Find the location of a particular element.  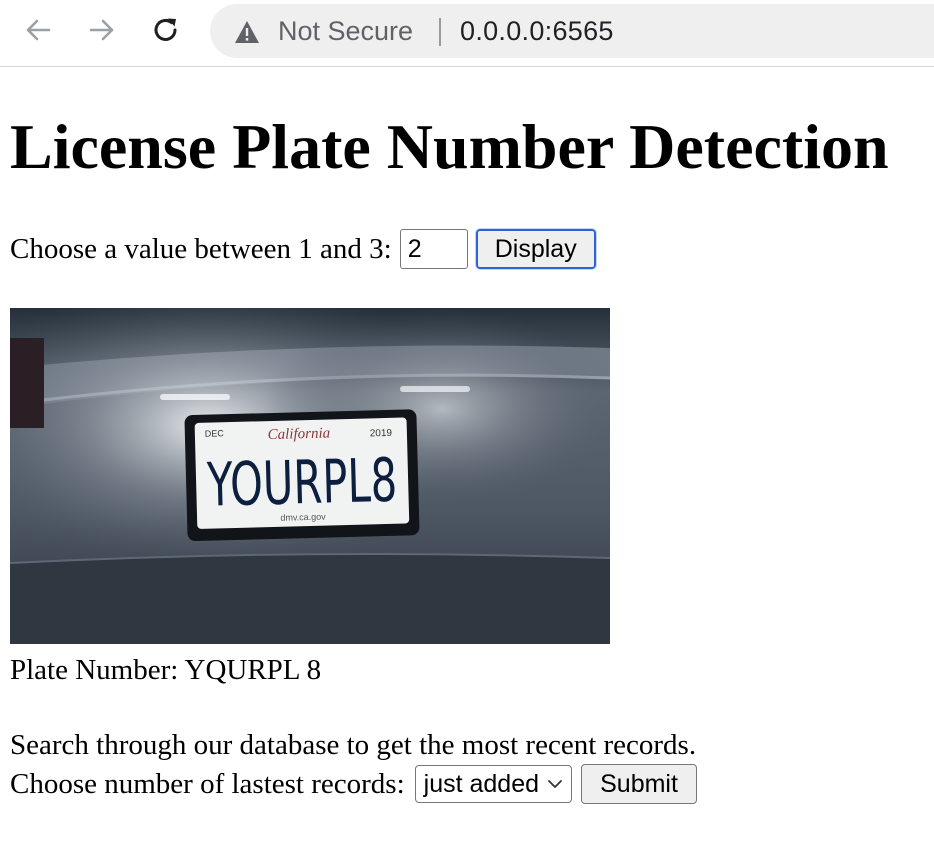

value-form: Choose a value between 1 and 3: Display is located at coordinates (303, 249).